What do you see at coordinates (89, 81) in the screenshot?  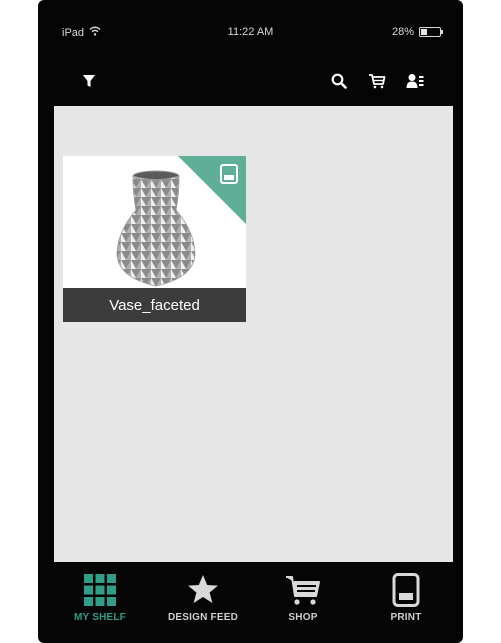 I see `filter-icon` at bounding box center [89, 81].